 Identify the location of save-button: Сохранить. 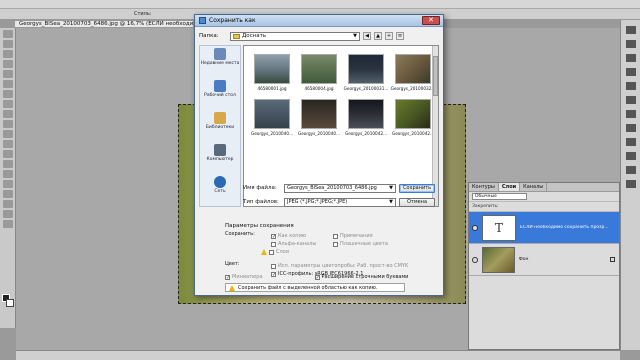
(417, 188).